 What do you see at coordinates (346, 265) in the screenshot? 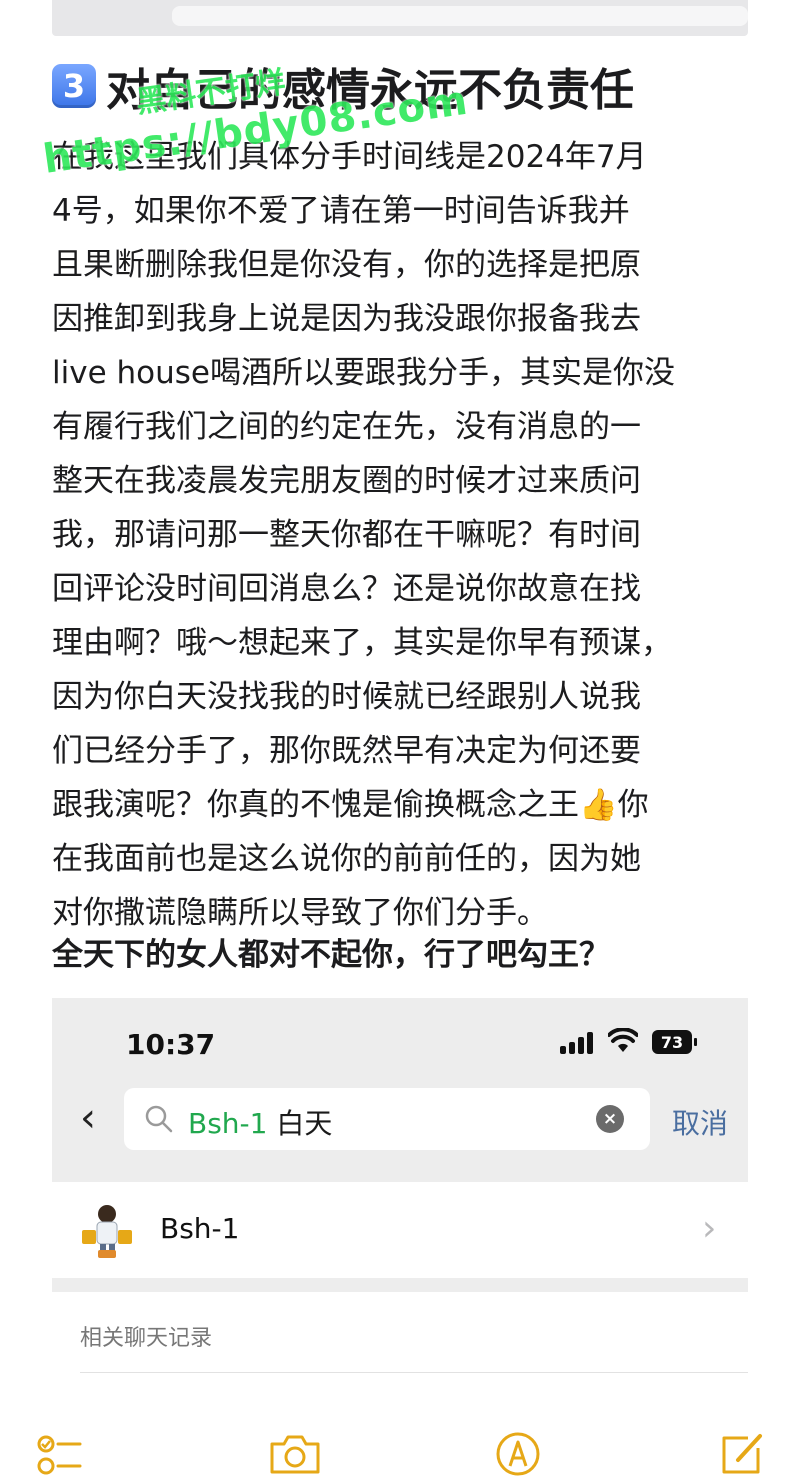
I see `body-line: 且果断删除我但是你没有，你的选择是把原` at bounding box center [346, 265].